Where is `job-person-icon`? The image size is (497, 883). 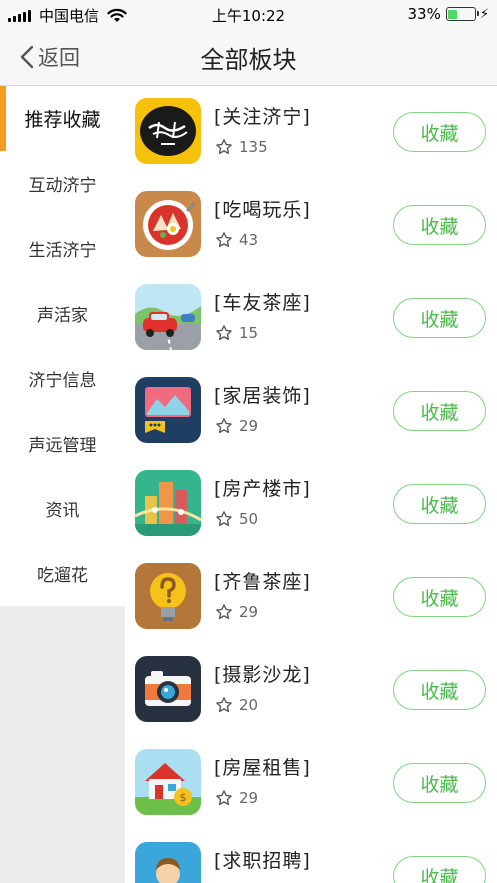
job-person-icon is located at coordinates (168, 862).